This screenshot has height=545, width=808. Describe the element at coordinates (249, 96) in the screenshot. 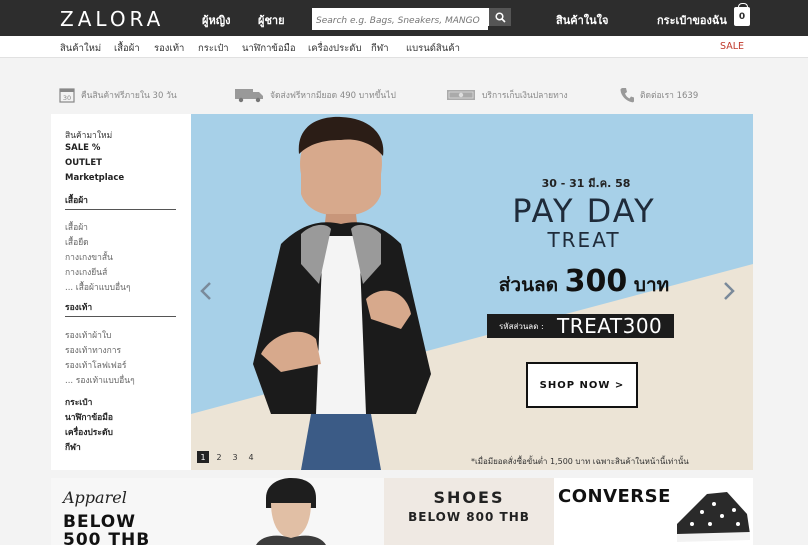

I see `truck-icon` at that location.